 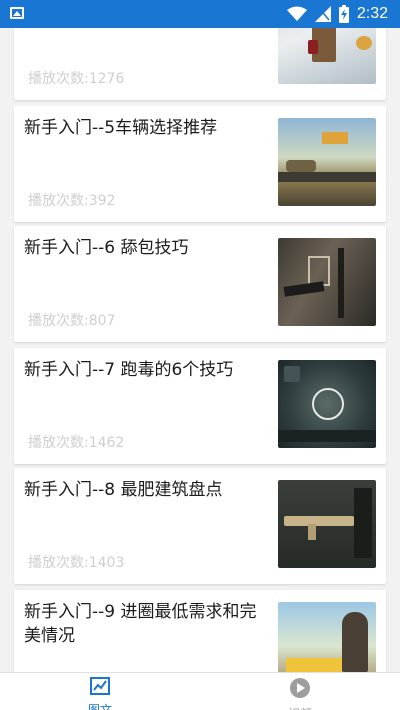 What do you see at coordinates (200, 691) in the screenshot?
I see `bottom-tab-bar: 图文 视频` at bounding box center [200, 691].